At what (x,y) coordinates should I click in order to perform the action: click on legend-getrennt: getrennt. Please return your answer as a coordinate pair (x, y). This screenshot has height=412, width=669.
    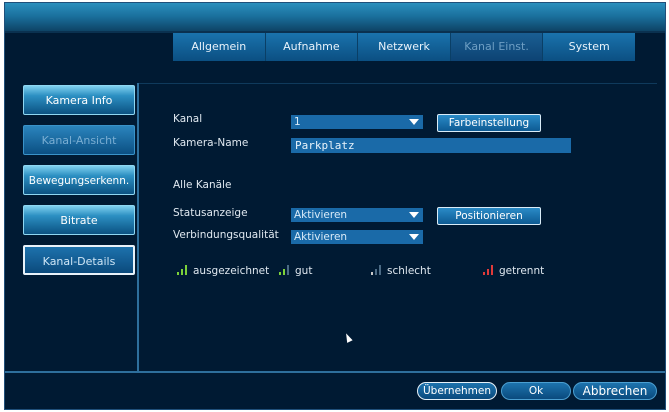
    Looking at the image, I should click on (513, 271).